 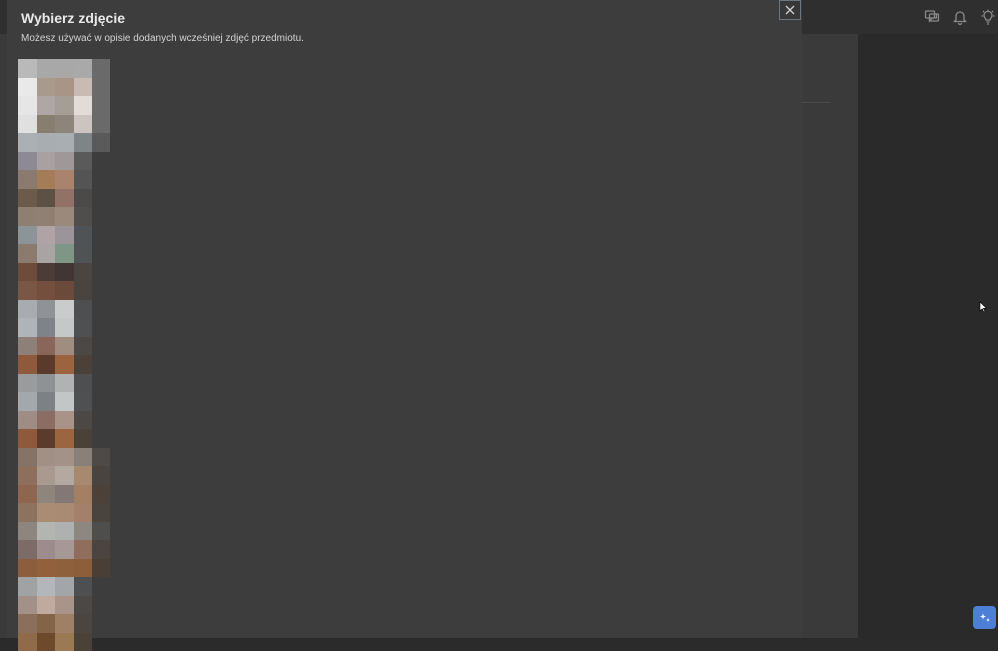 I want to click on bell-icon, so click(x=960, y=17).